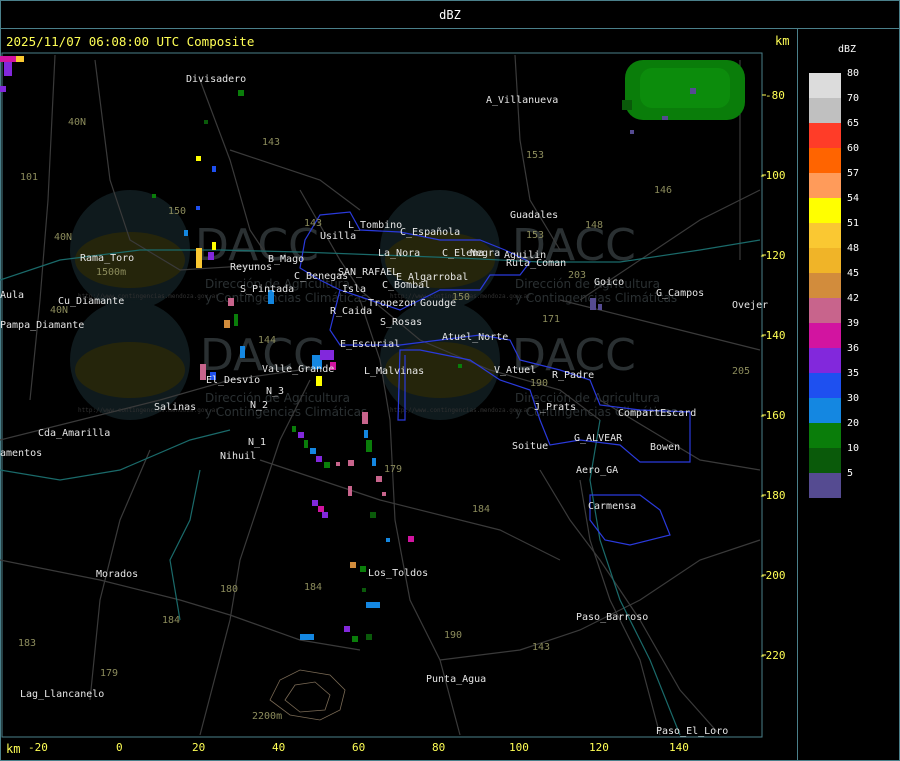 This screenshot has width=900, height=761. What do you see at coordinates (853, 73) in the screenshot?
I see `legend-label: 80` at bounding box center [853, 73].